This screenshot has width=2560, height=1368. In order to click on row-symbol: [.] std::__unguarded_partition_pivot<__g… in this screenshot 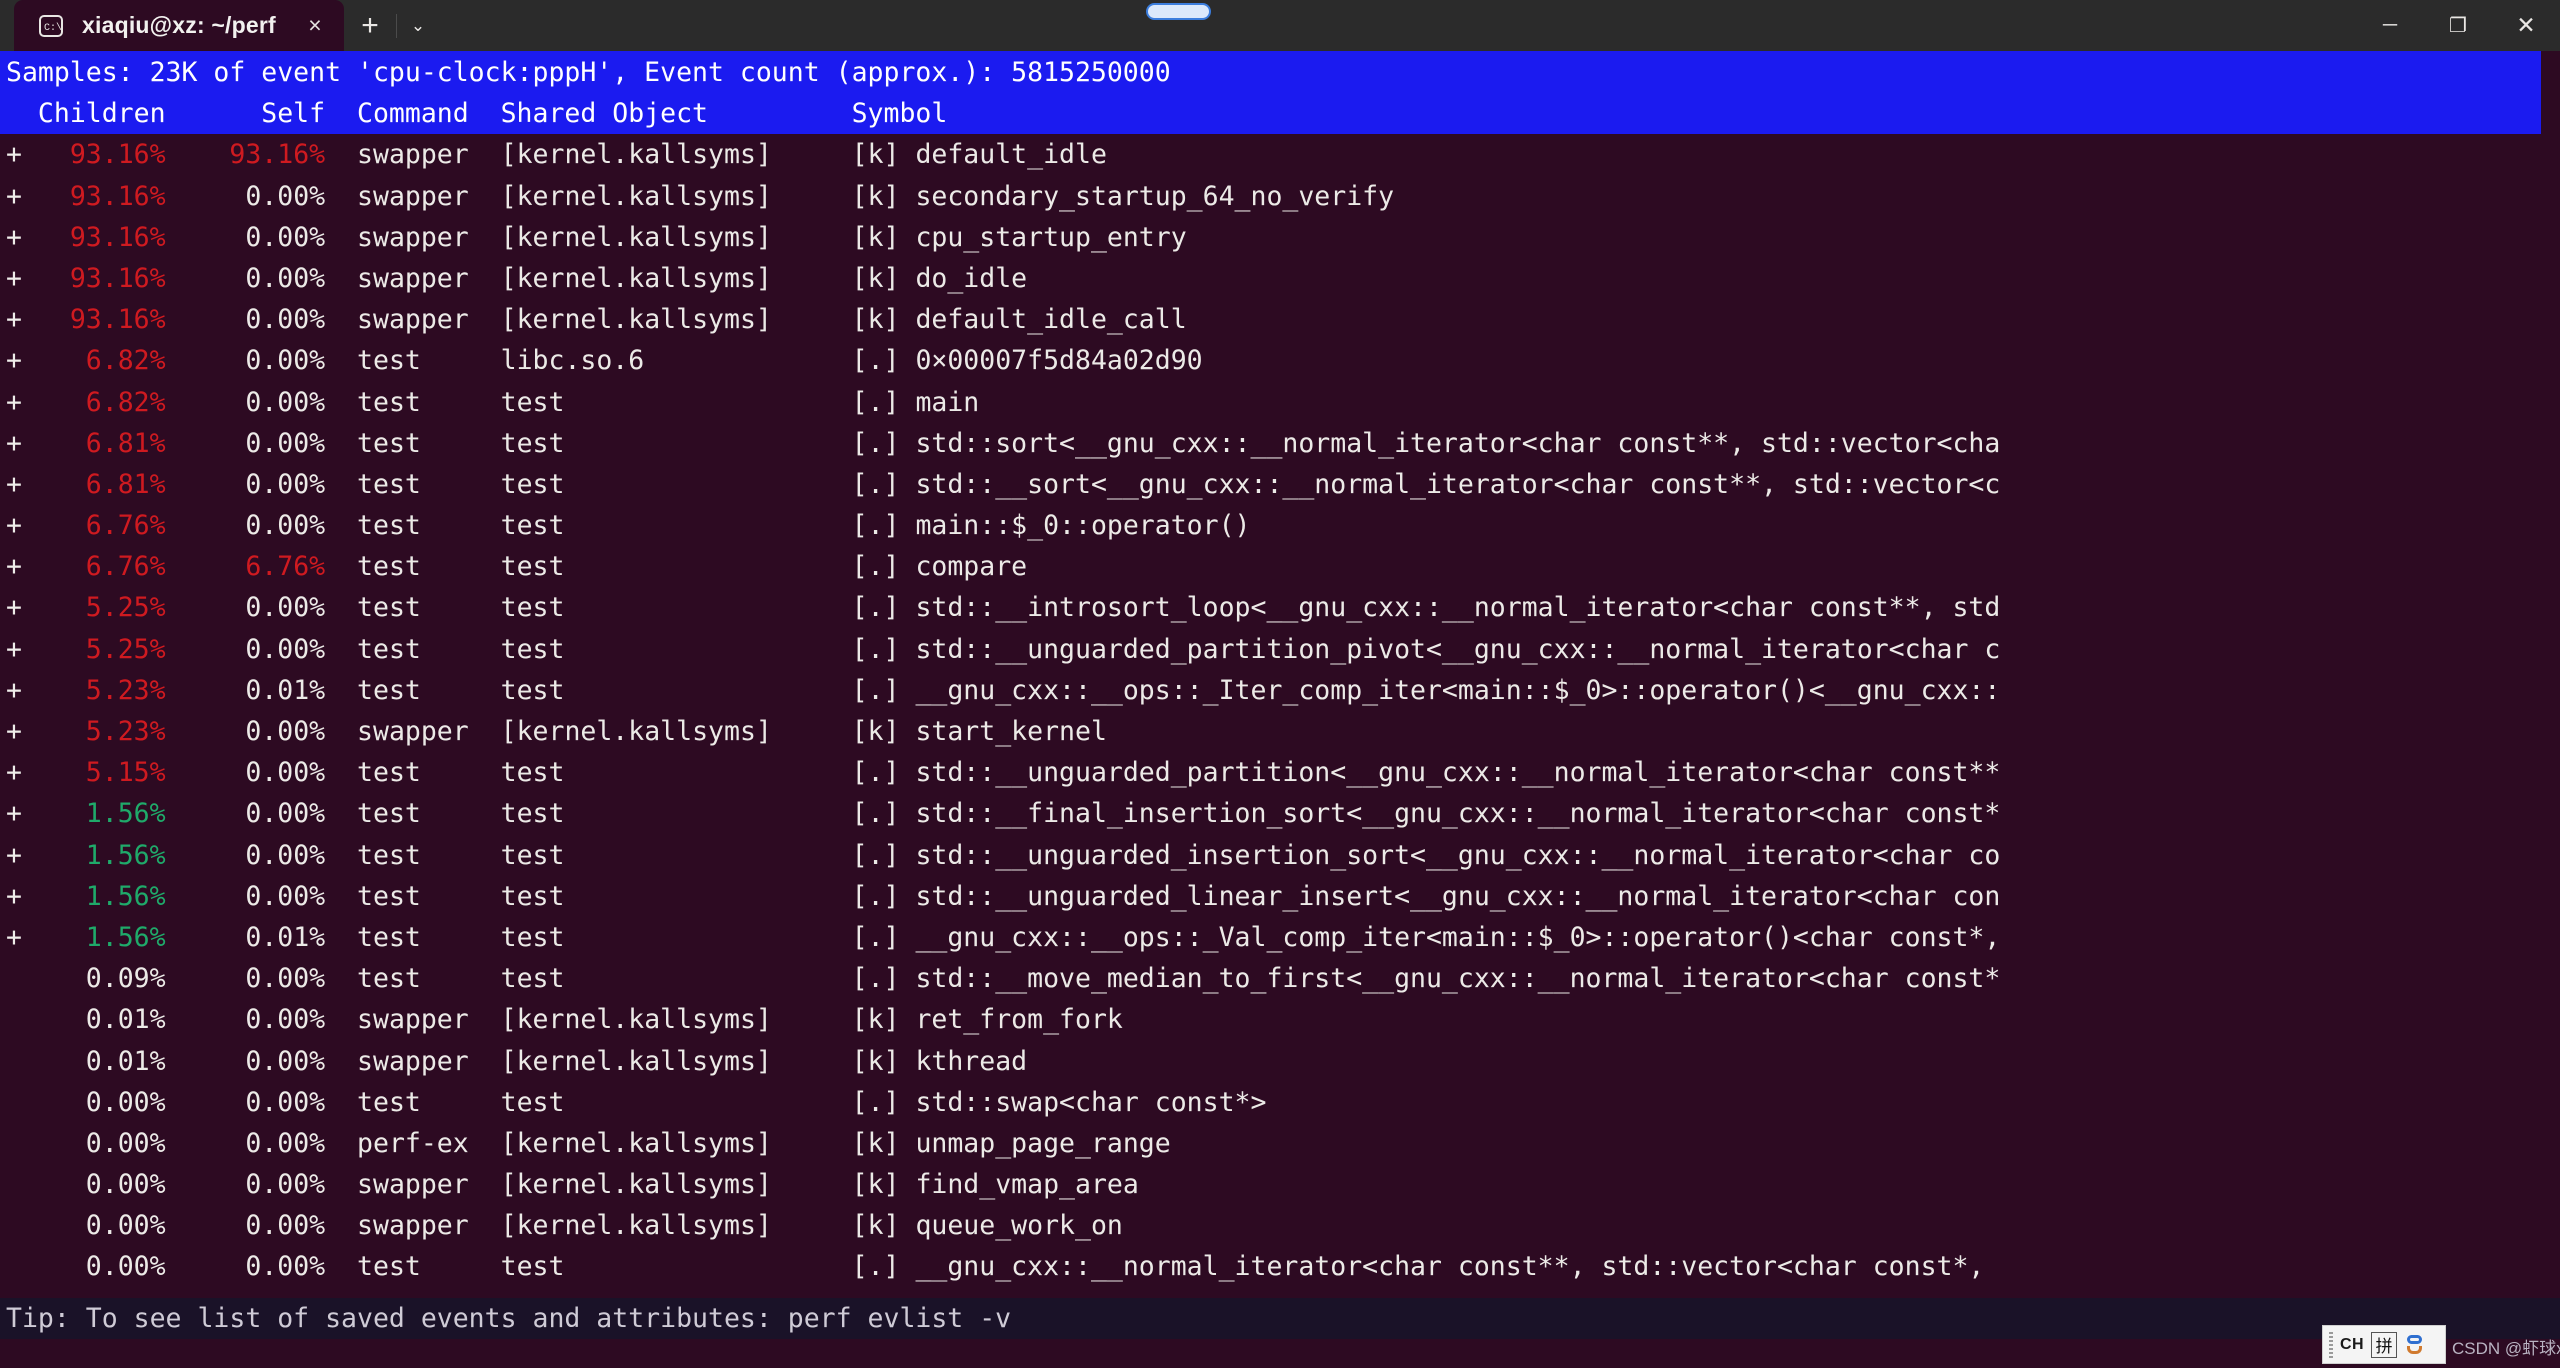, I will do `click(1426, 649)`.